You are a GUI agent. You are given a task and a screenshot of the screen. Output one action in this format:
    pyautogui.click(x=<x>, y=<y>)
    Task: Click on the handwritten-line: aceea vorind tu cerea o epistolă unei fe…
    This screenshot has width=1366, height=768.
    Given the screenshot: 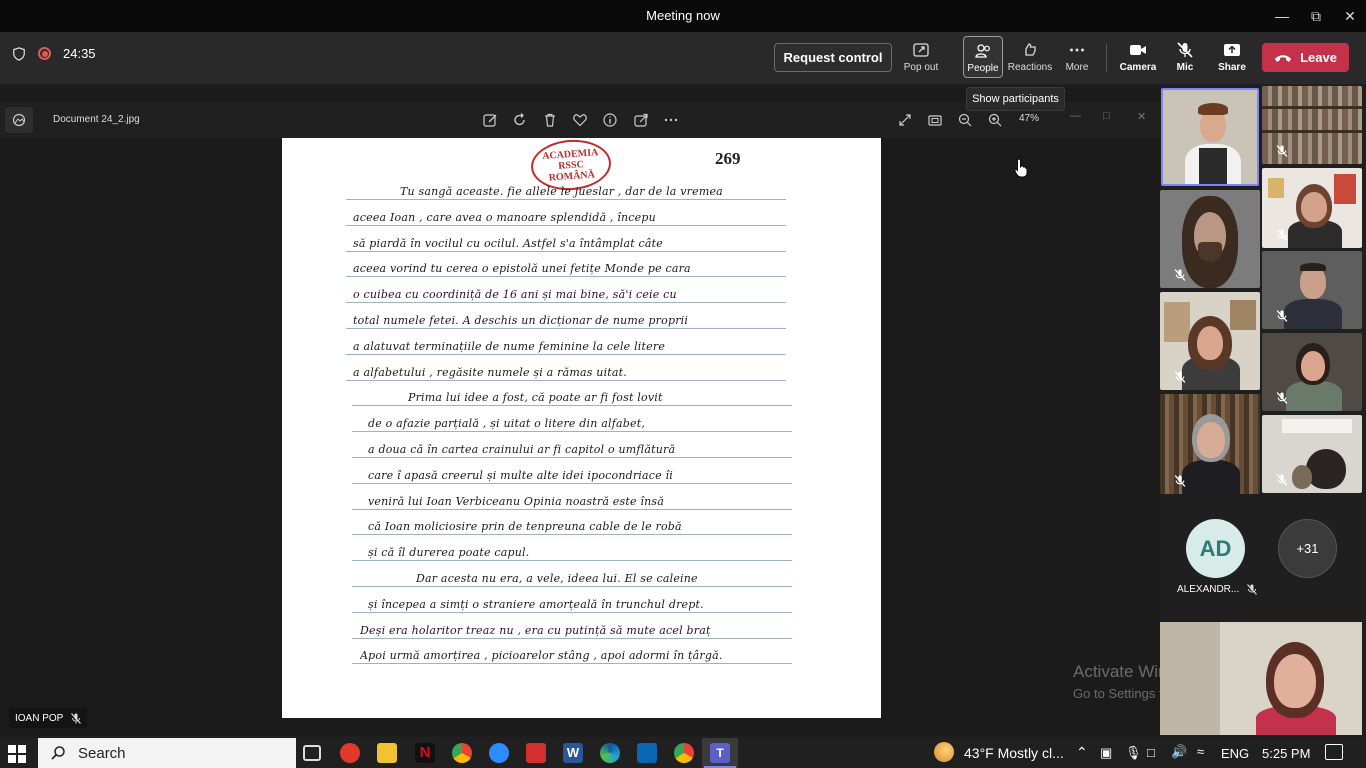 What is the action you would take?
    pyautogui.click(x=522, y=269)
    